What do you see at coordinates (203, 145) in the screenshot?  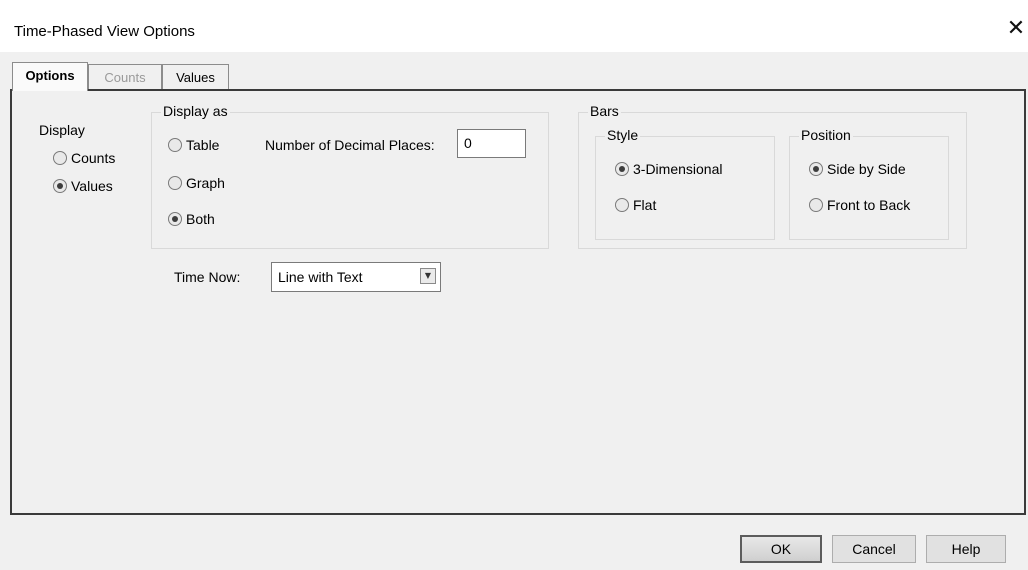 I see `radio-label: Table` at bounding box center [203, 145].